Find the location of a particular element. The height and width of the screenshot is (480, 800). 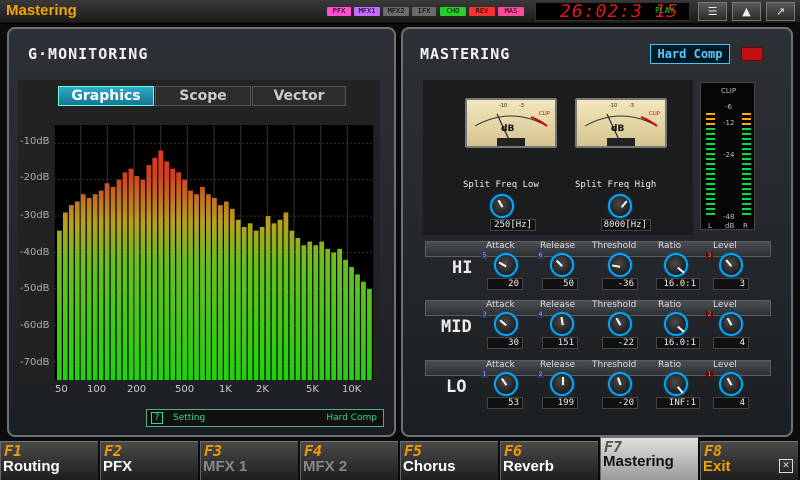

lo-threshold-knob is located at coordinates (620, 384).